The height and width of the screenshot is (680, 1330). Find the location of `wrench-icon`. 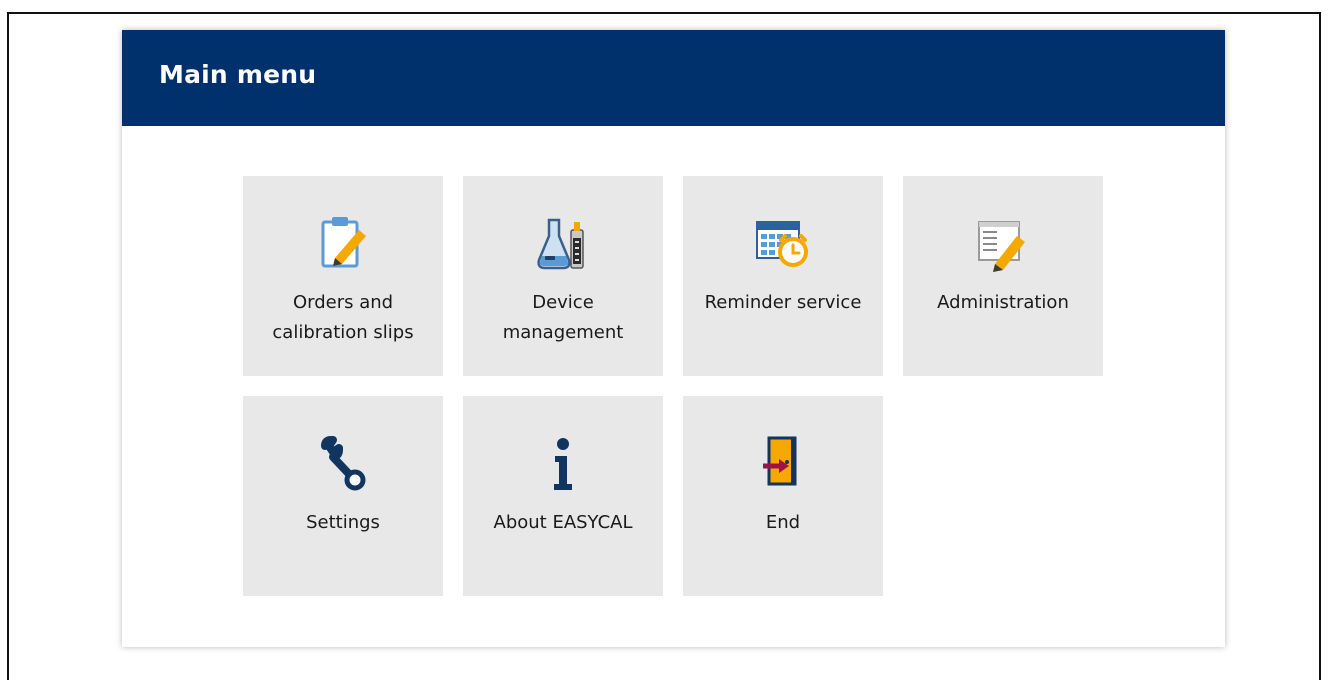

wrench-icon is located at coordinates (343, 463).